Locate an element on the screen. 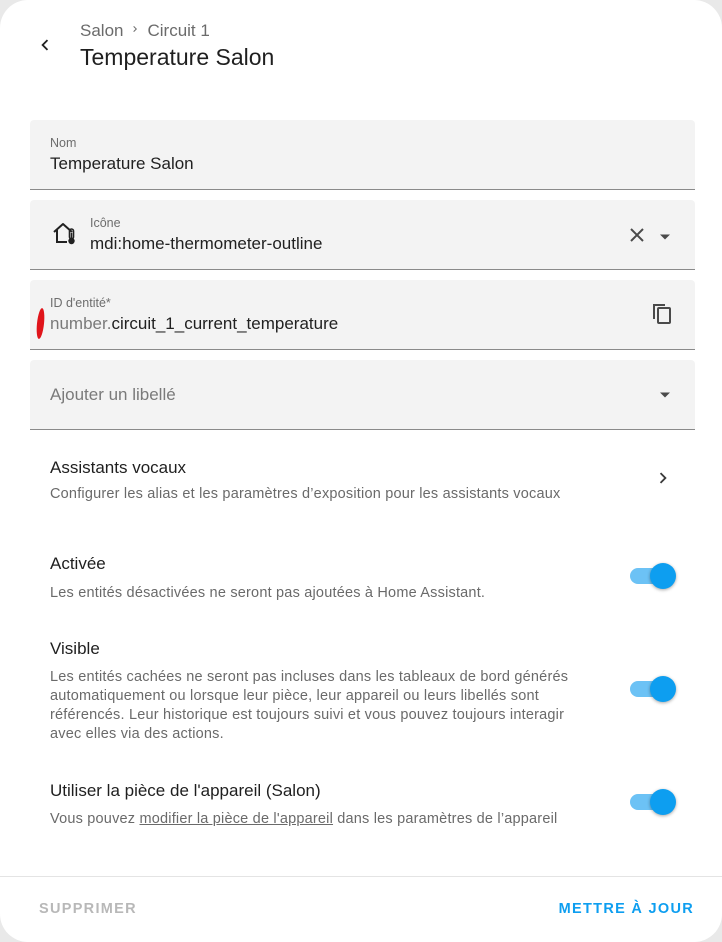 This screenshot has height=942, width=722. name-field-label: Nom is located at coordinates (63, 143).